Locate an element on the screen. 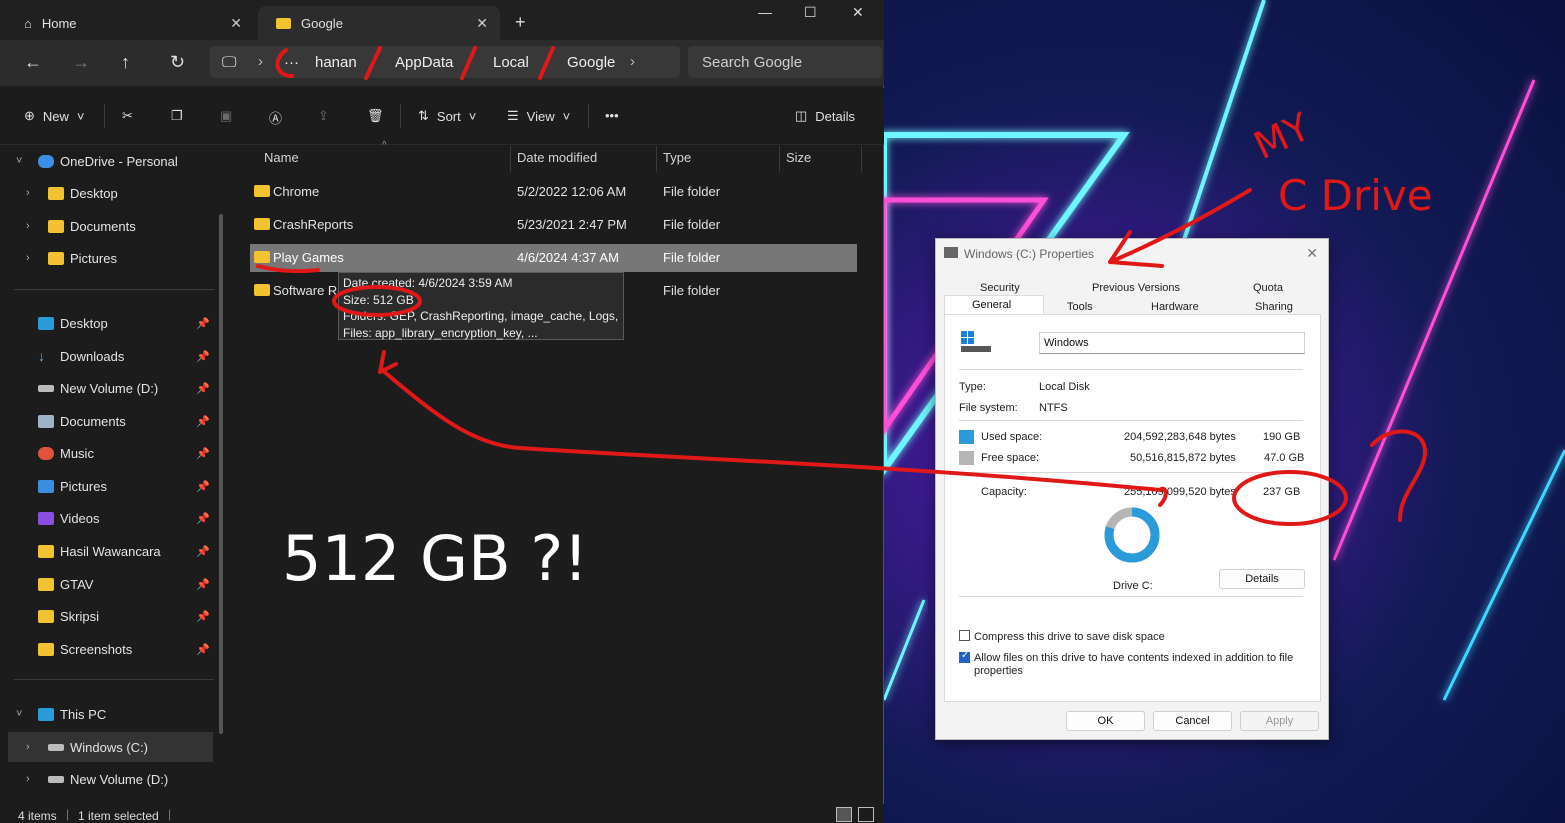 Image resolution: width=1565 pixels, height=823 pixels. new-label: New is located at coordinates (55, 116).